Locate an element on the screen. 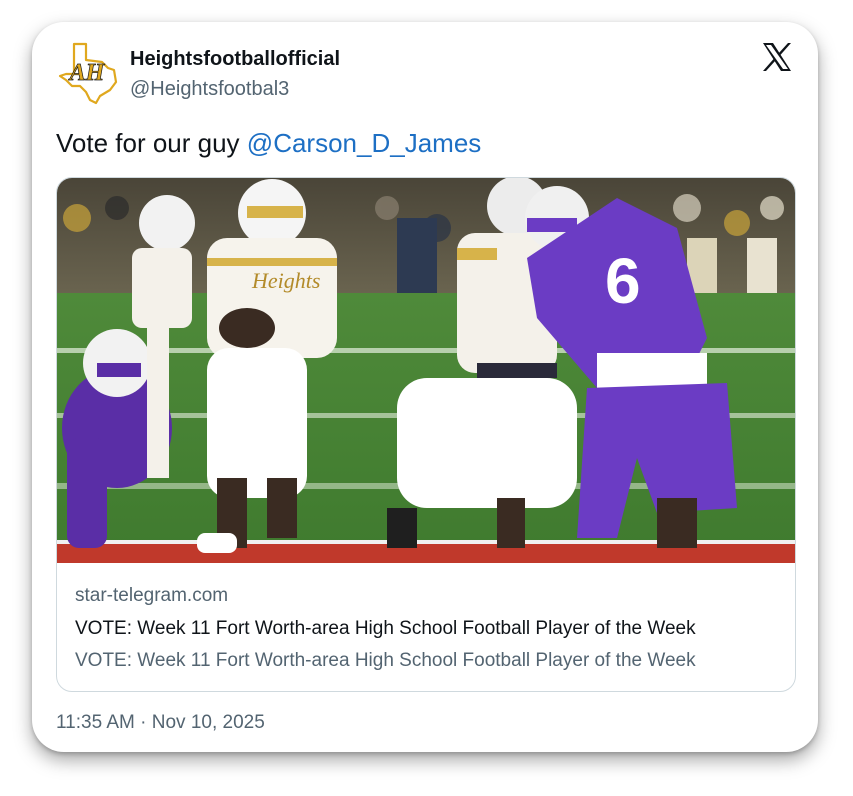 The width and height of the screenshot is (853, 796). link-domain: star-telegram.com is located at coordinates (151, 596).